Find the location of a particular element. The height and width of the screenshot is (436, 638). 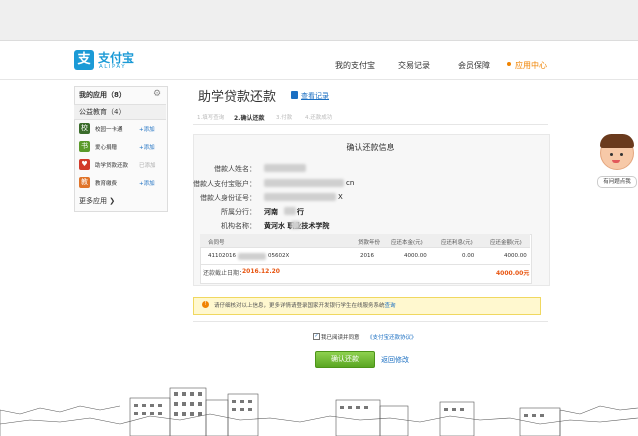

sidebar-app-campus-card: 校 校园一卡通 +添加 is located at coordinates (121, 129).